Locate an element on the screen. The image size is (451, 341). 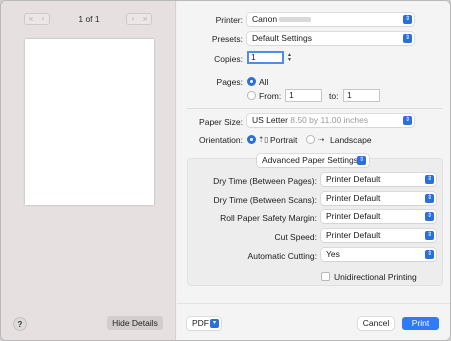
stepper-down-icon: ▼ is located at coordinates (289, 60).